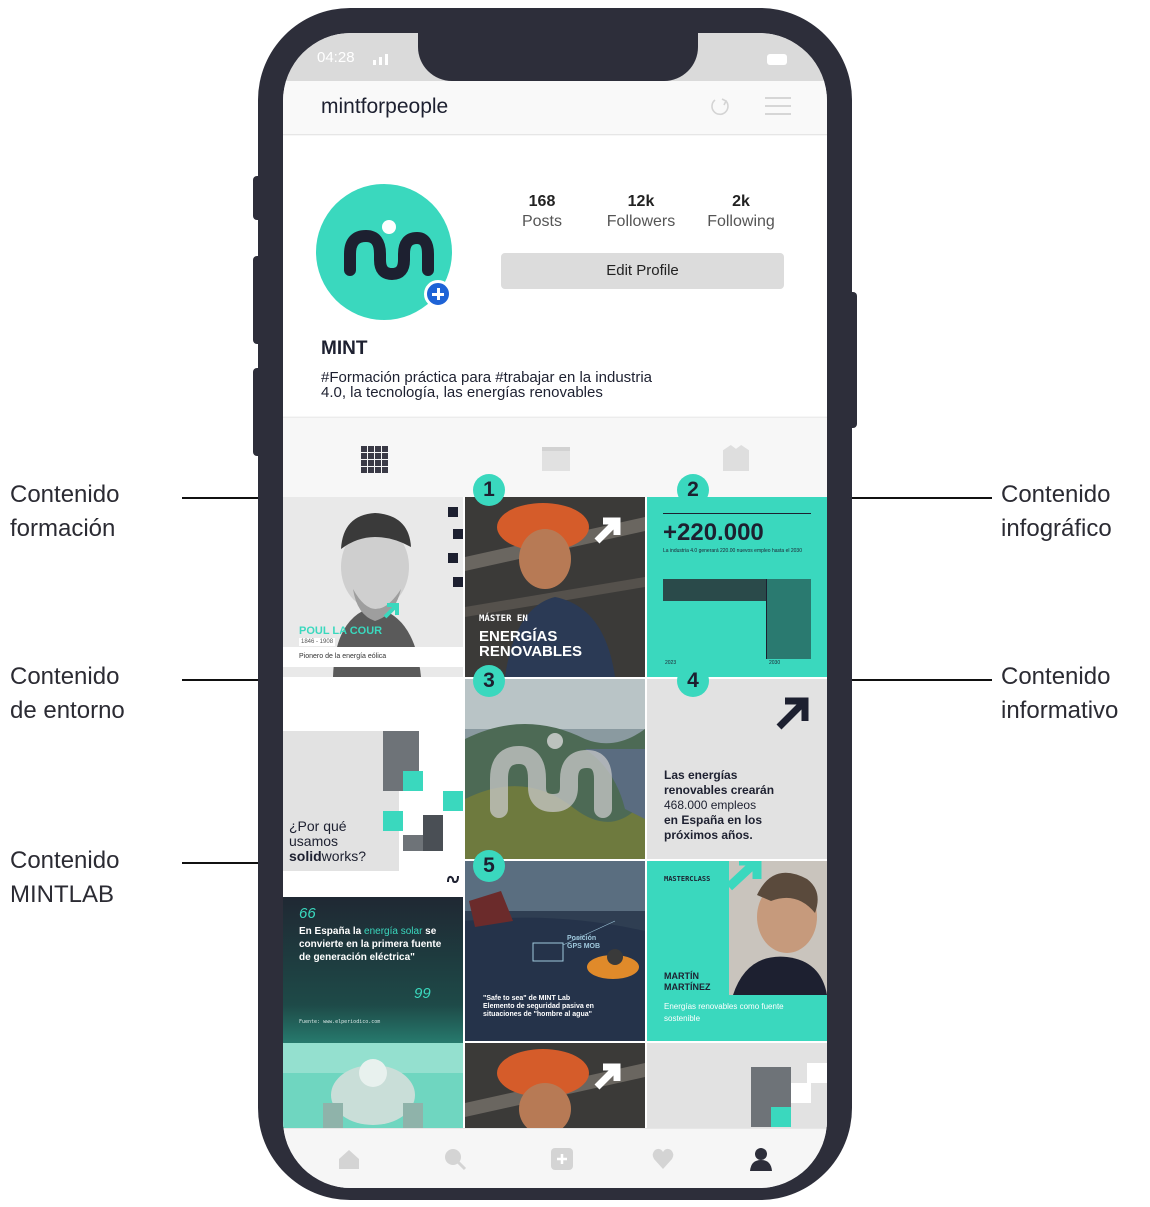 The width and height of the screenshot is (1150, 1207). I want to click on post-4-line-2: usamos, so click(314, 841).